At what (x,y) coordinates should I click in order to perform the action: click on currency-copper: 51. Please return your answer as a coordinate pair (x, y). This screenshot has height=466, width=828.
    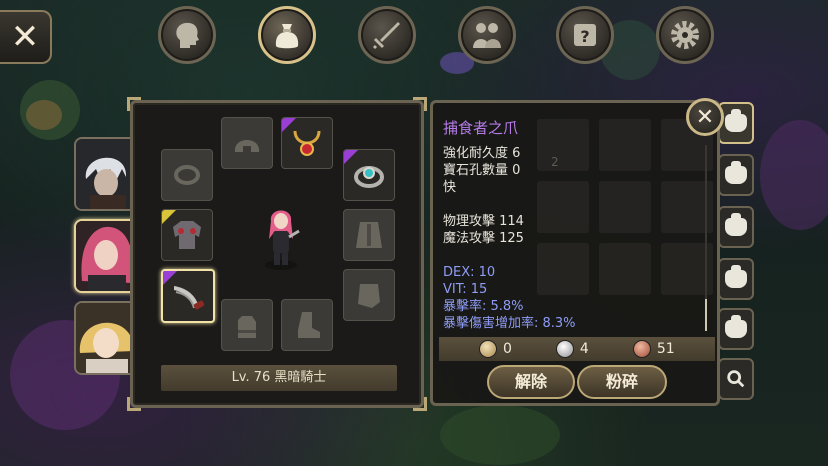
    Looking at the image, I should click on (653, 349).